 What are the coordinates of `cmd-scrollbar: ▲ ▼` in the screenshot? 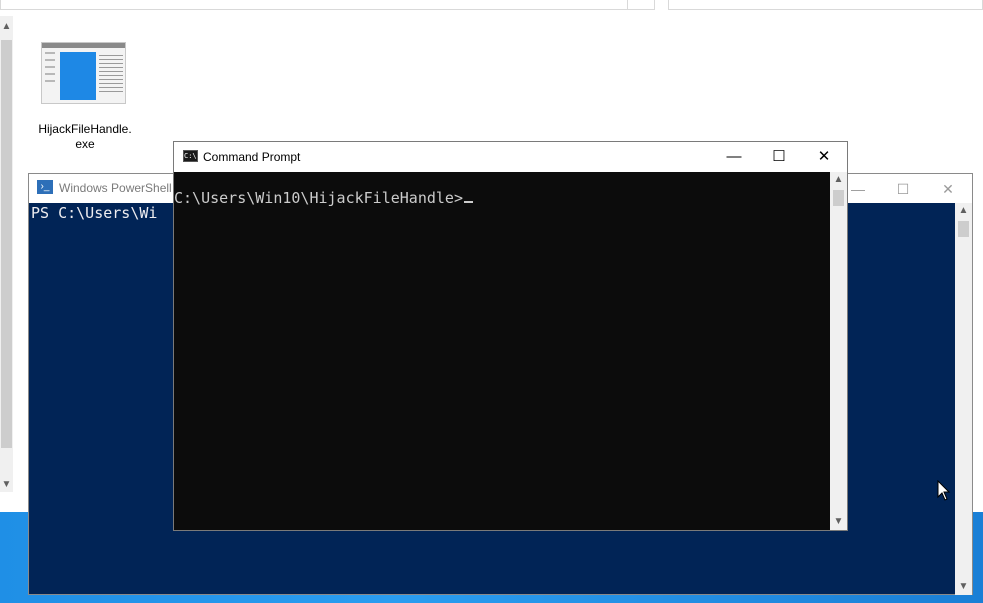 It's located at (838, 351).